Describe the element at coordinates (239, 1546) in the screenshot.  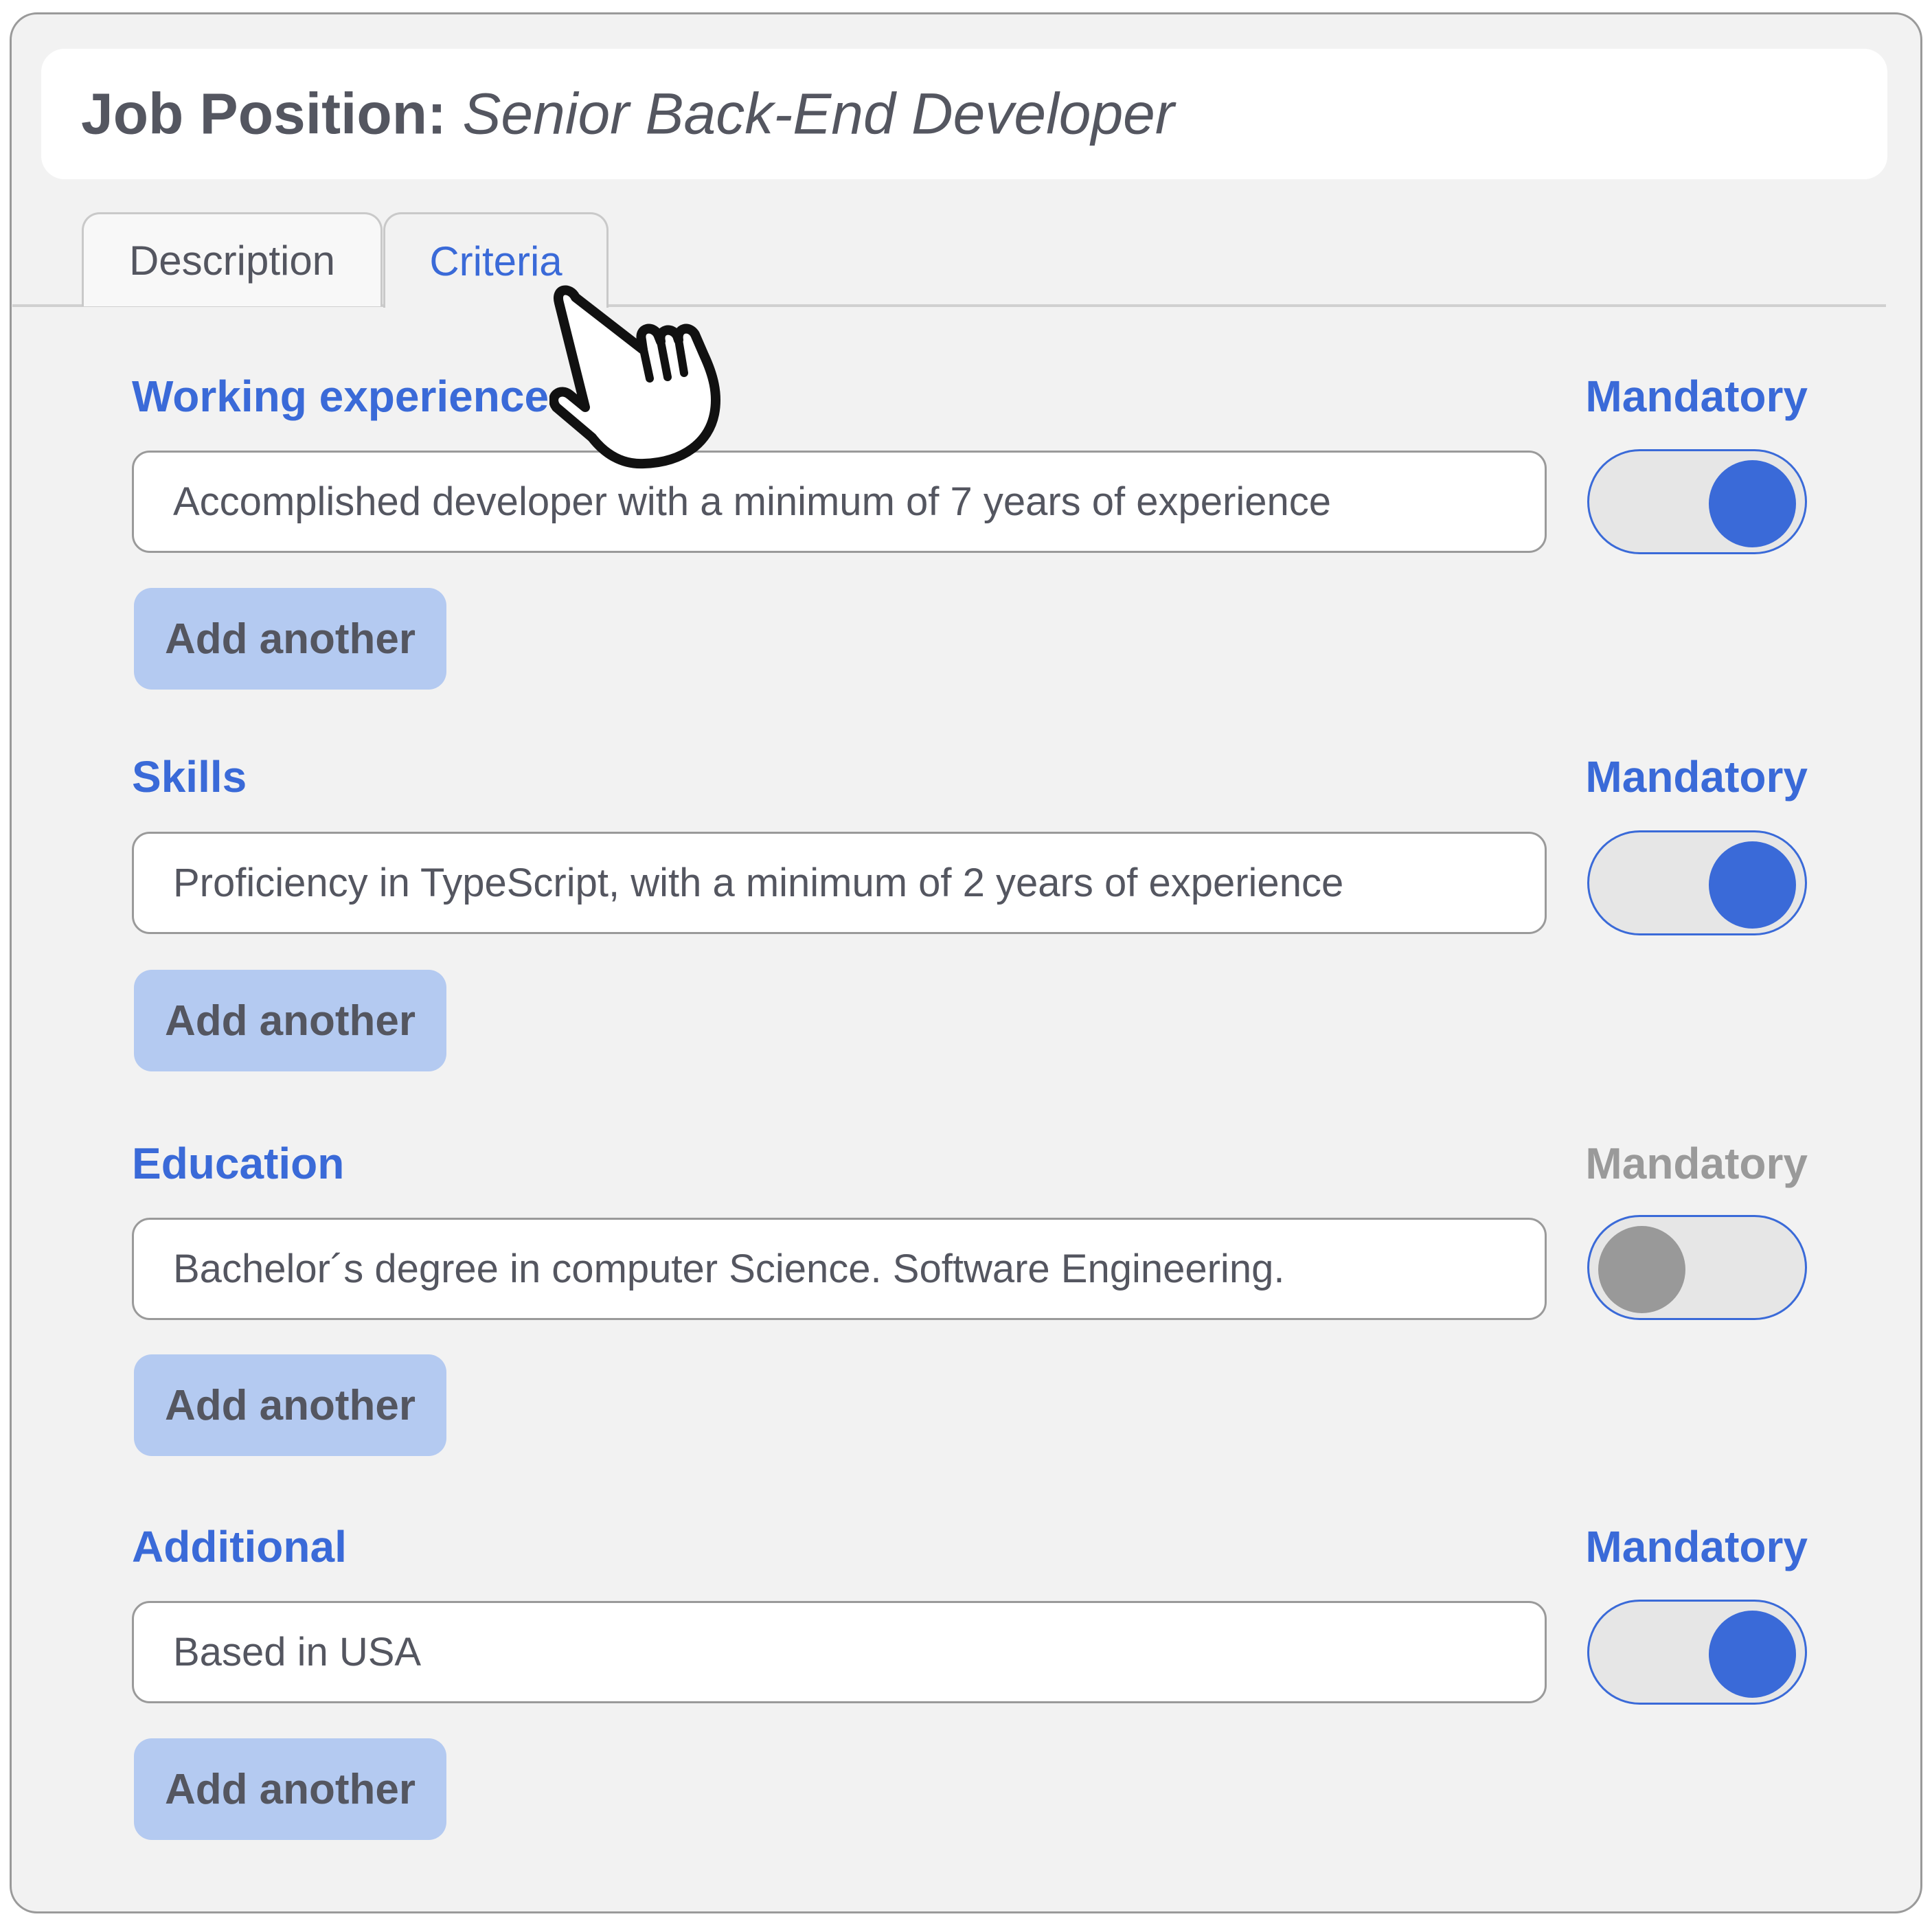
I see `section-label-additional: Additional` at that location.